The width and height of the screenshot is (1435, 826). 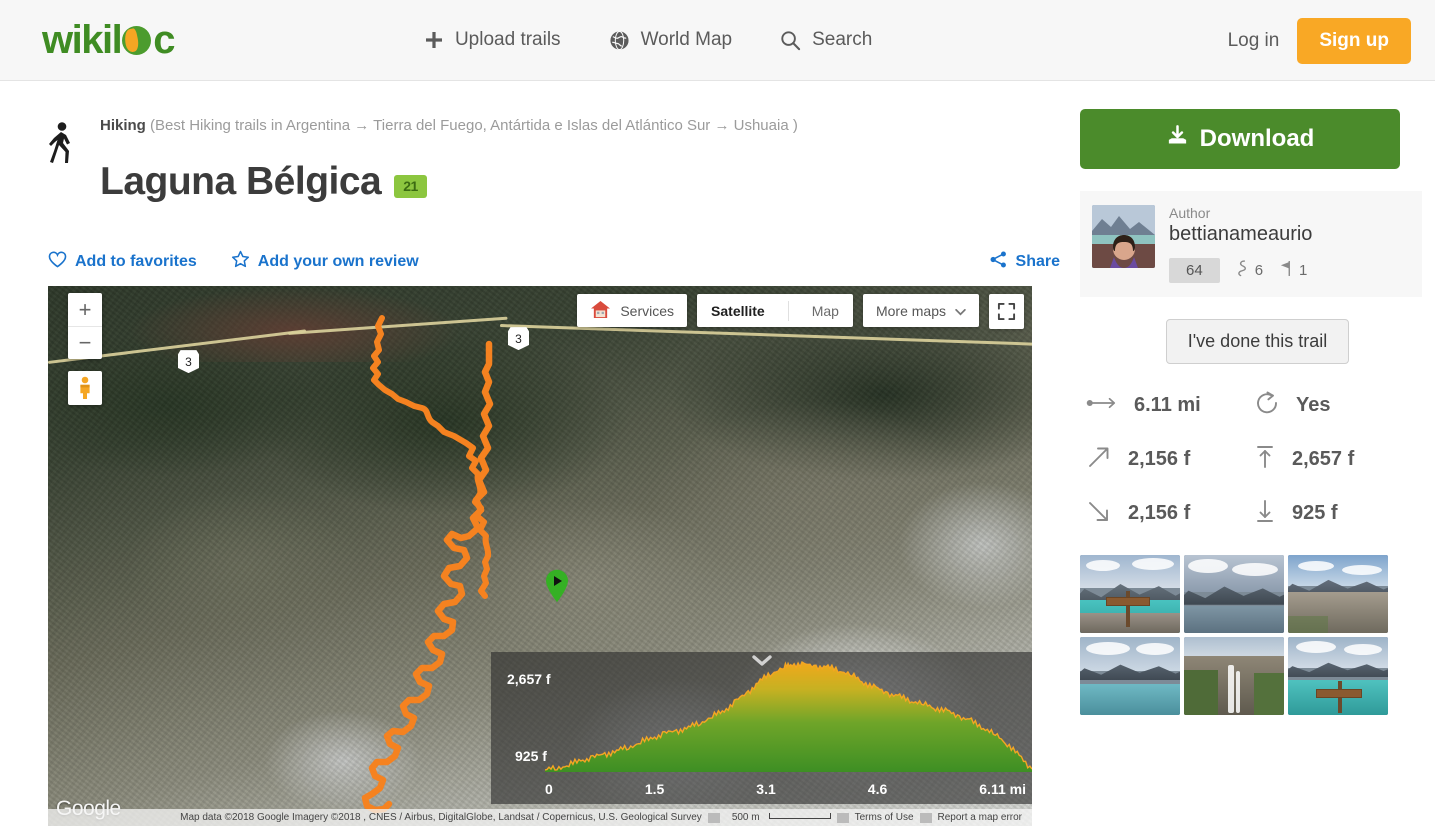 I want to click on ascent-icon, so click(x=1099, y=459).